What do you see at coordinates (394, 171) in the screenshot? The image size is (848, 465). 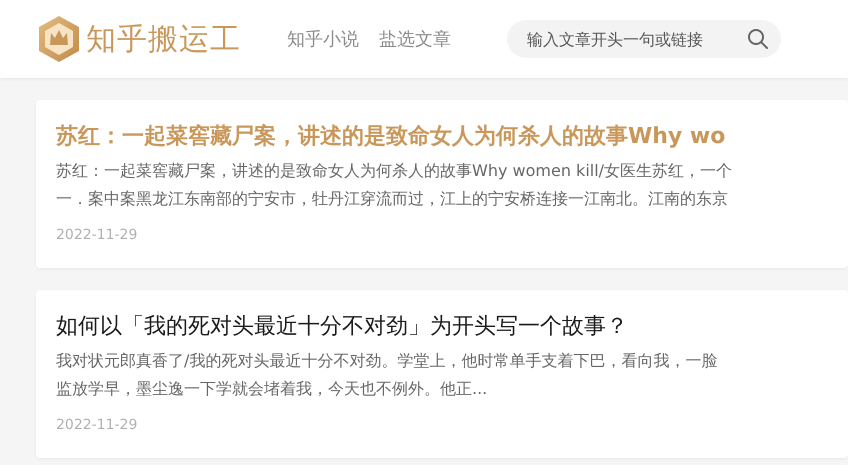 I see `article-excerpt: 苏红：一起菜窖藏尸案，讲述的是致命女人为何杀人的故事Why women kill/女医生苏红，一个` at bounding box center [394, 171].